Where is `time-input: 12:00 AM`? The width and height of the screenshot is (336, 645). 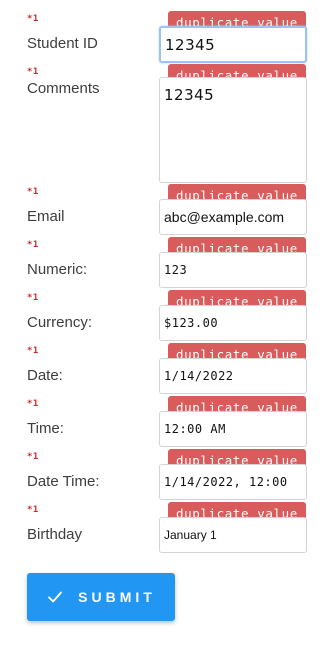 time-input: 12:00 AM is located at coordinates (233, 429).